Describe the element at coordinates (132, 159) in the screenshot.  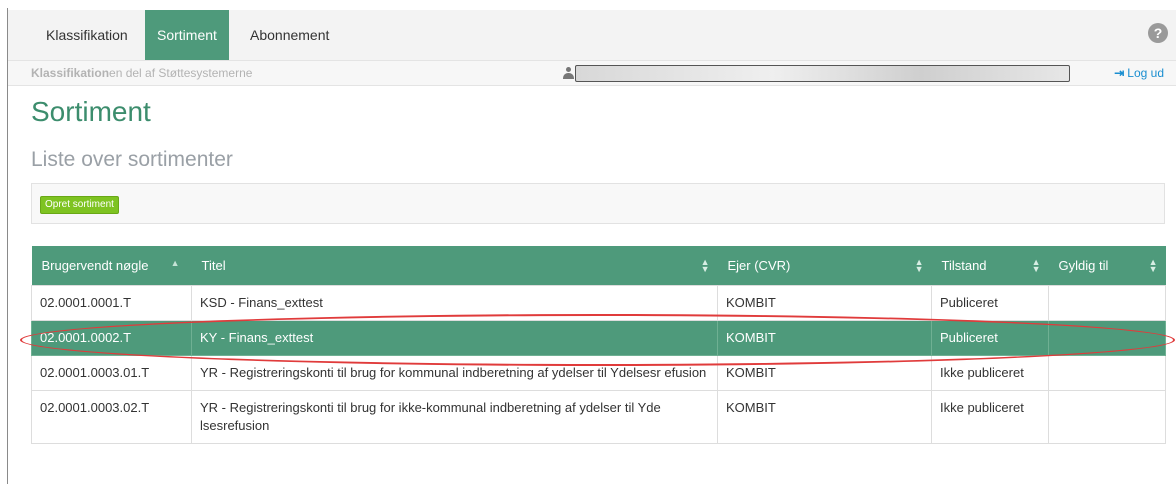
I see `section-title: Liste over sortimenter` at that location.